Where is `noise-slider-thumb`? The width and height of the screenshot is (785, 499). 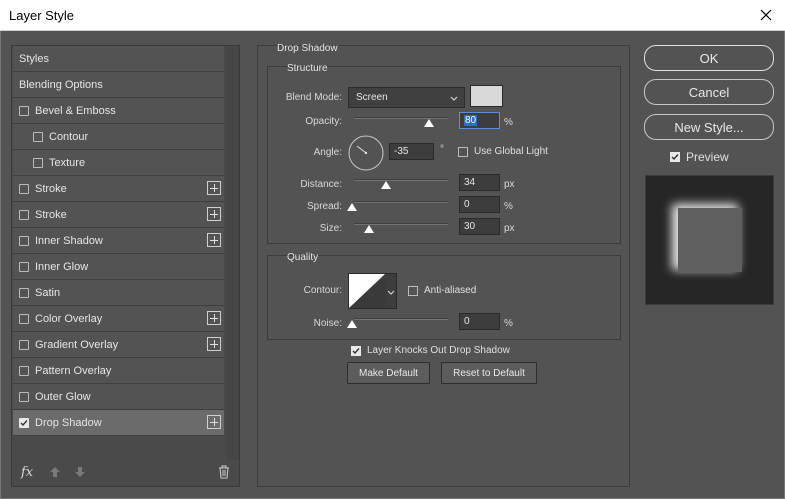 noise-slider-thumb is located at coordinates (352, 324).